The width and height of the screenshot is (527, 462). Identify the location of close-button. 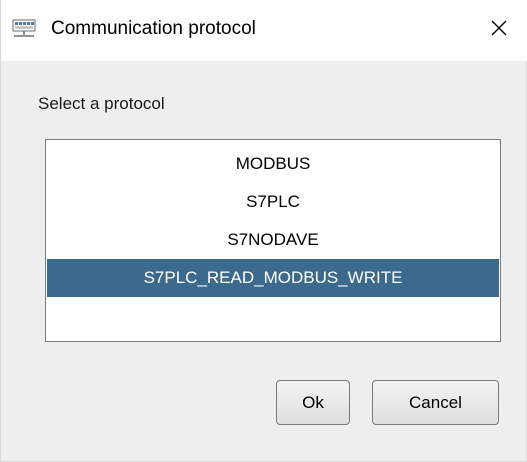
(498, 30).